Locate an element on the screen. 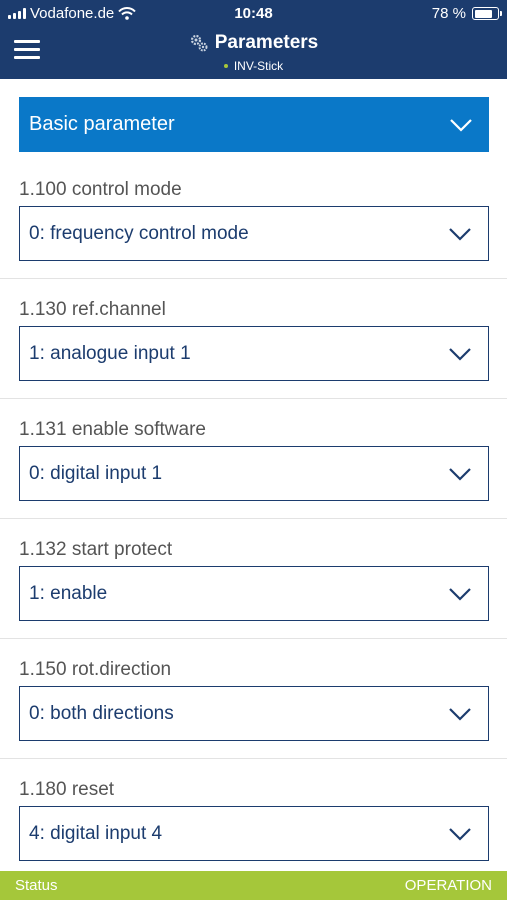 This screenshot has width=507, height=900. parameter-item: 1.180 reset 4: digital input 4 is located at coordinates (253, 825).